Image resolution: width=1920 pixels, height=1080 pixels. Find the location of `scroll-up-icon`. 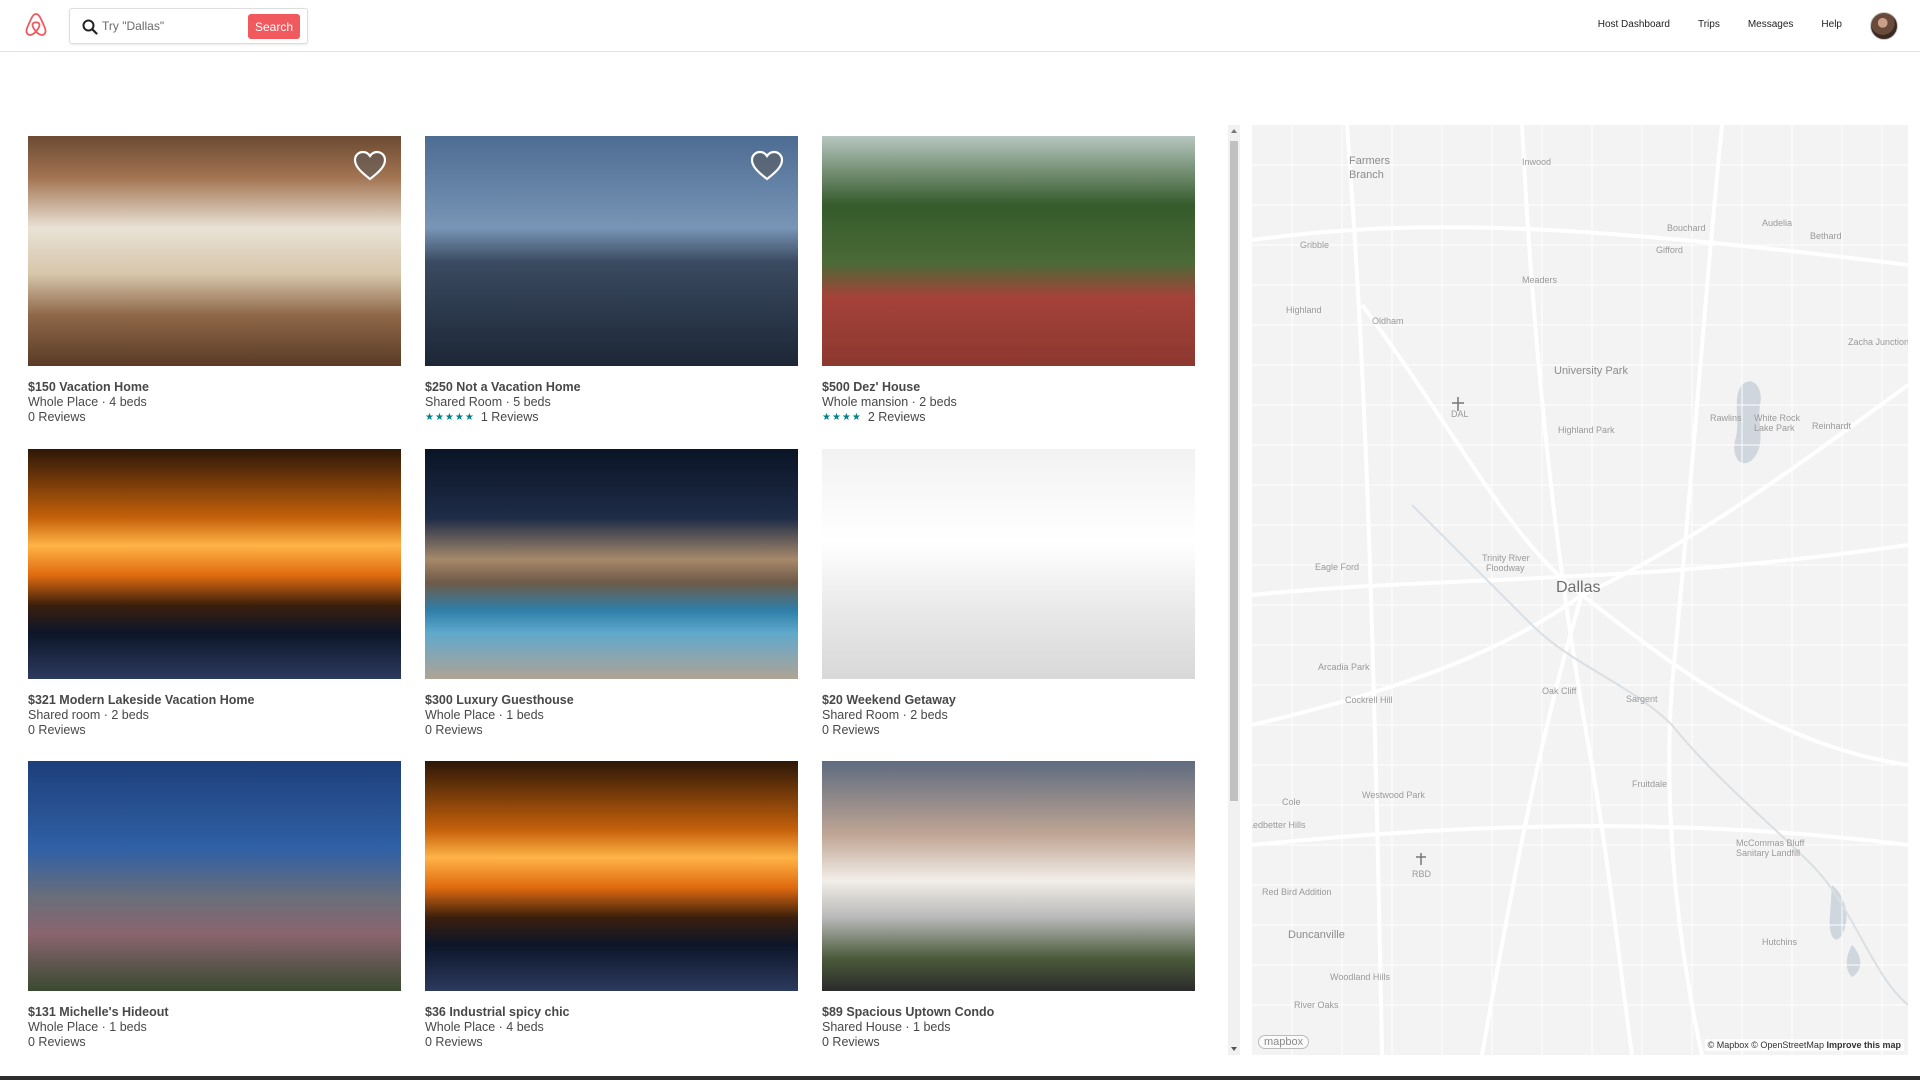

scroll-up-icon is located at coordinates (1234, 131).